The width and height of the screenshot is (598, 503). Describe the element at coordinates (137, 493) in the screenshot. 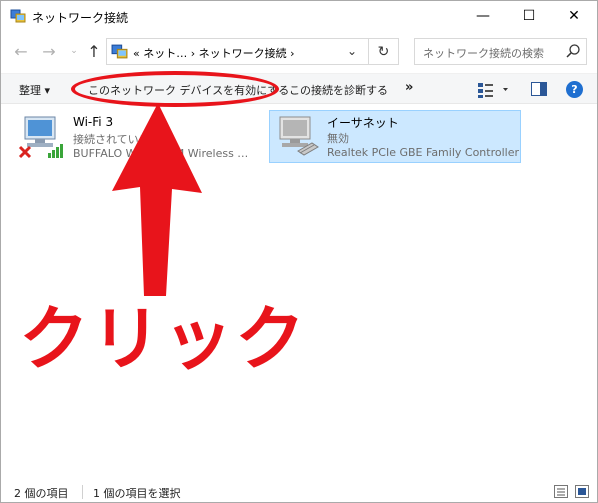

I see `selected-count: 1 個の項目を選択` at that location.